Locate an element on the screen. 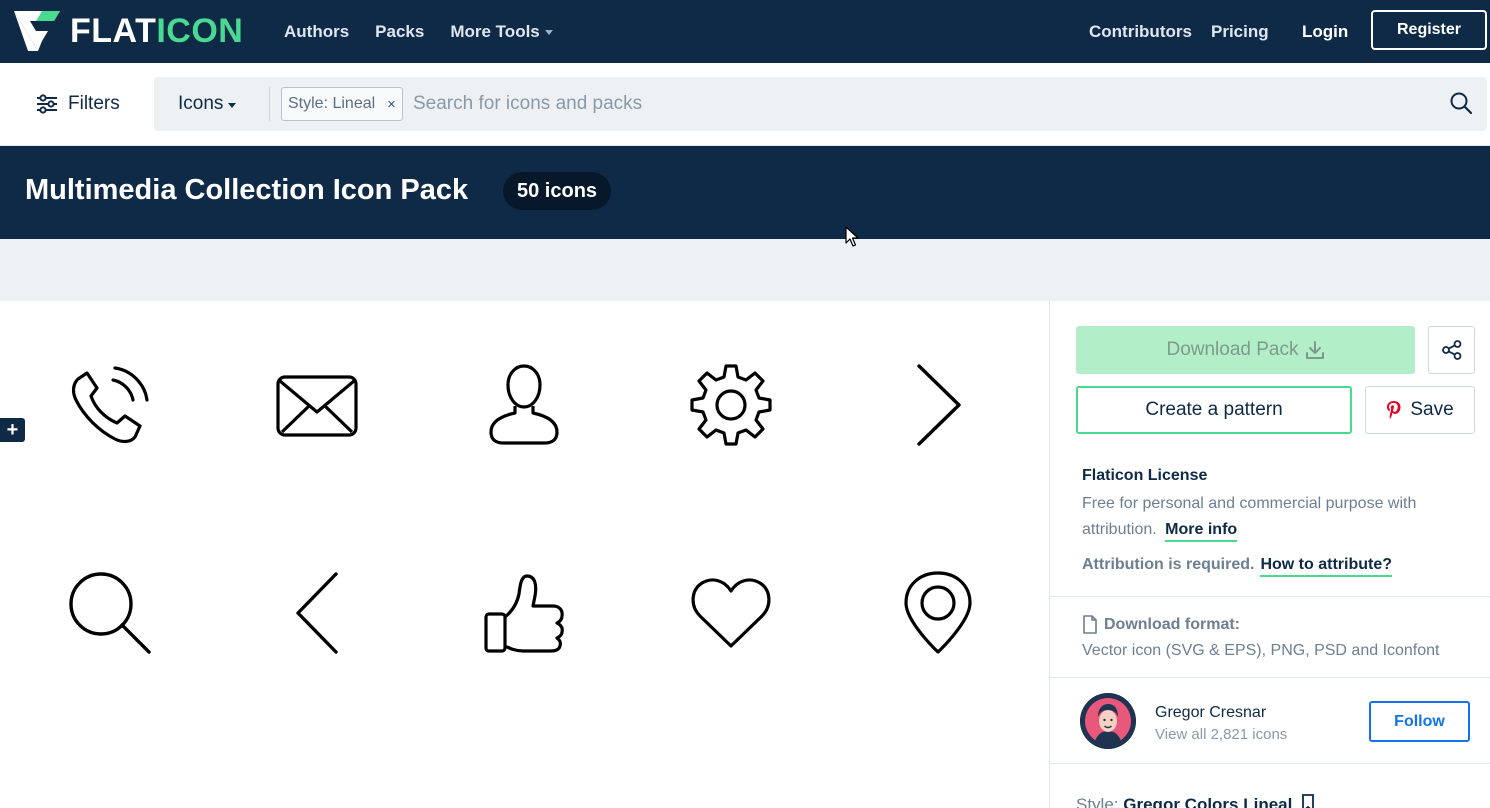 Image resolution: width=1490 pixels, height=808 pixels. search-input is located at coordinates (913, 104).